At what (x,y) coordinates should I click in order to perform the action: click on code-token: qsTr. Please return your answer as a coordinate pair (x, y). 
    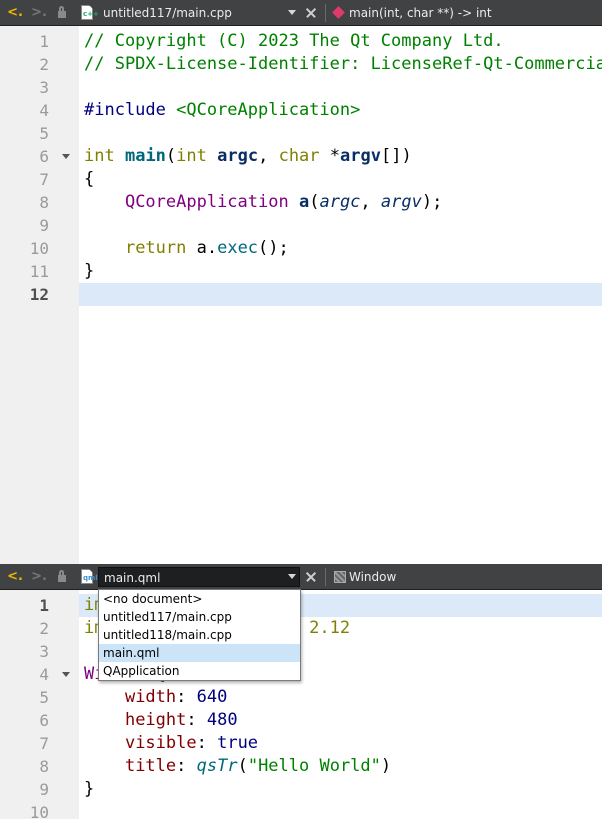
    Looking at the image, I should click on (217, 766).